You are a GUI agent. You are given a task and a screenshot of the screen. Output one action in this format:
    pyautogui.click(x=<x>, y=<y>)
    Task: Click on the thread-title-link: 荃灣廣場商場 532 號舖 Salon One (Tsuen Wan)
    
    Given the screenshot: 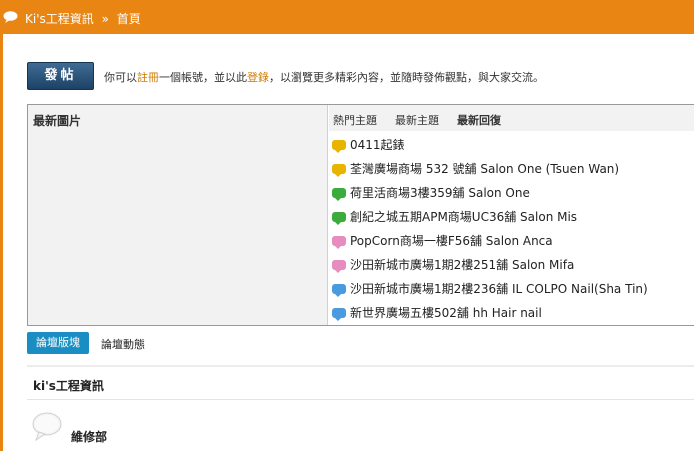 What is the action you would take?
    pyautogui.click(x=484, y=169)
    